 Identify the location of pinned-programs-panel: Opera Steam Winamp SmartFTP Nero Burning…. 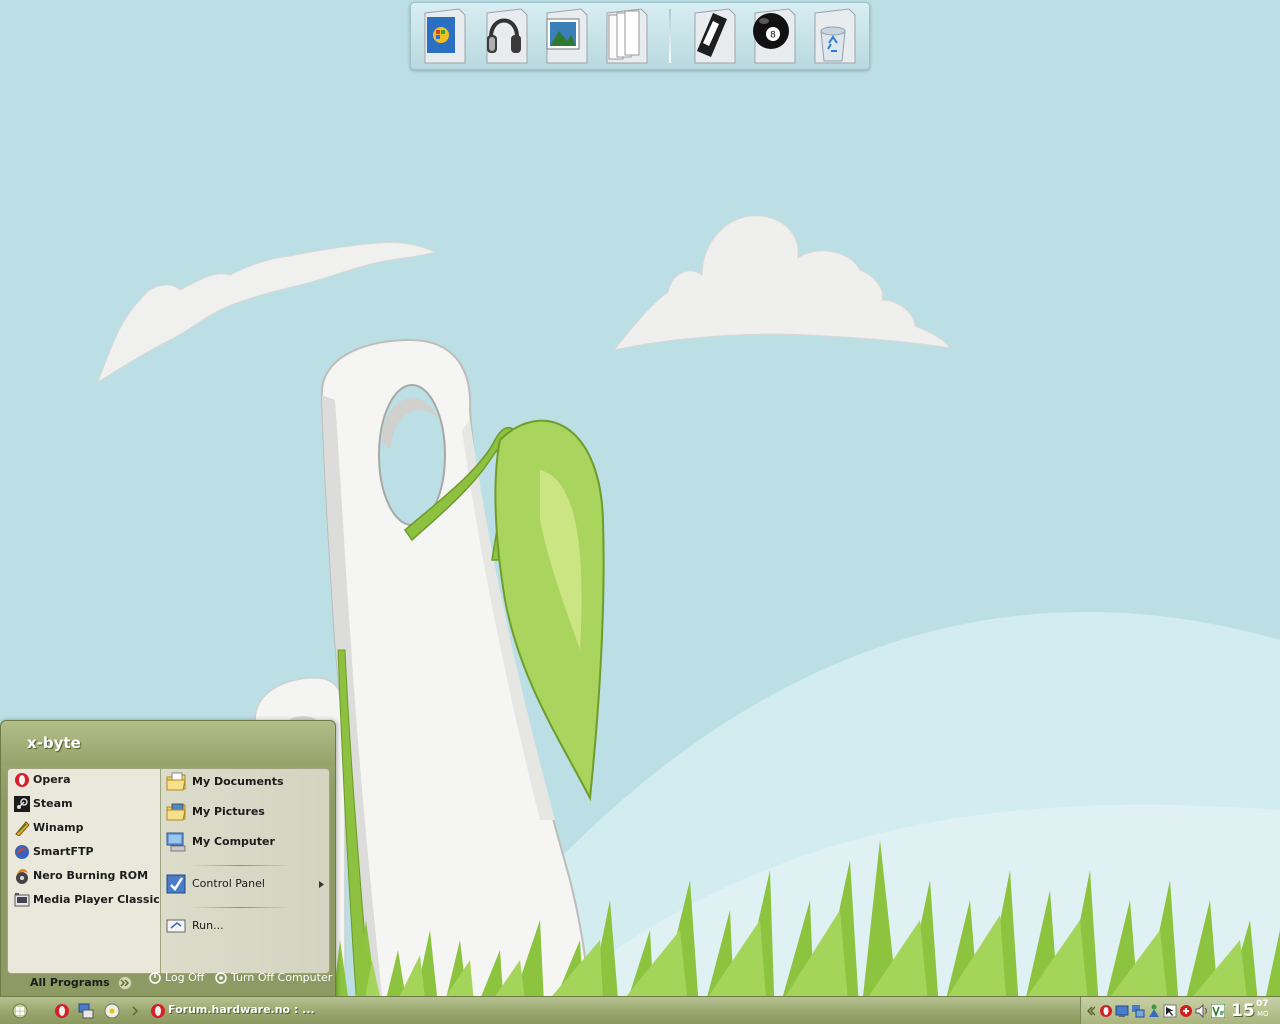
(84, 879).